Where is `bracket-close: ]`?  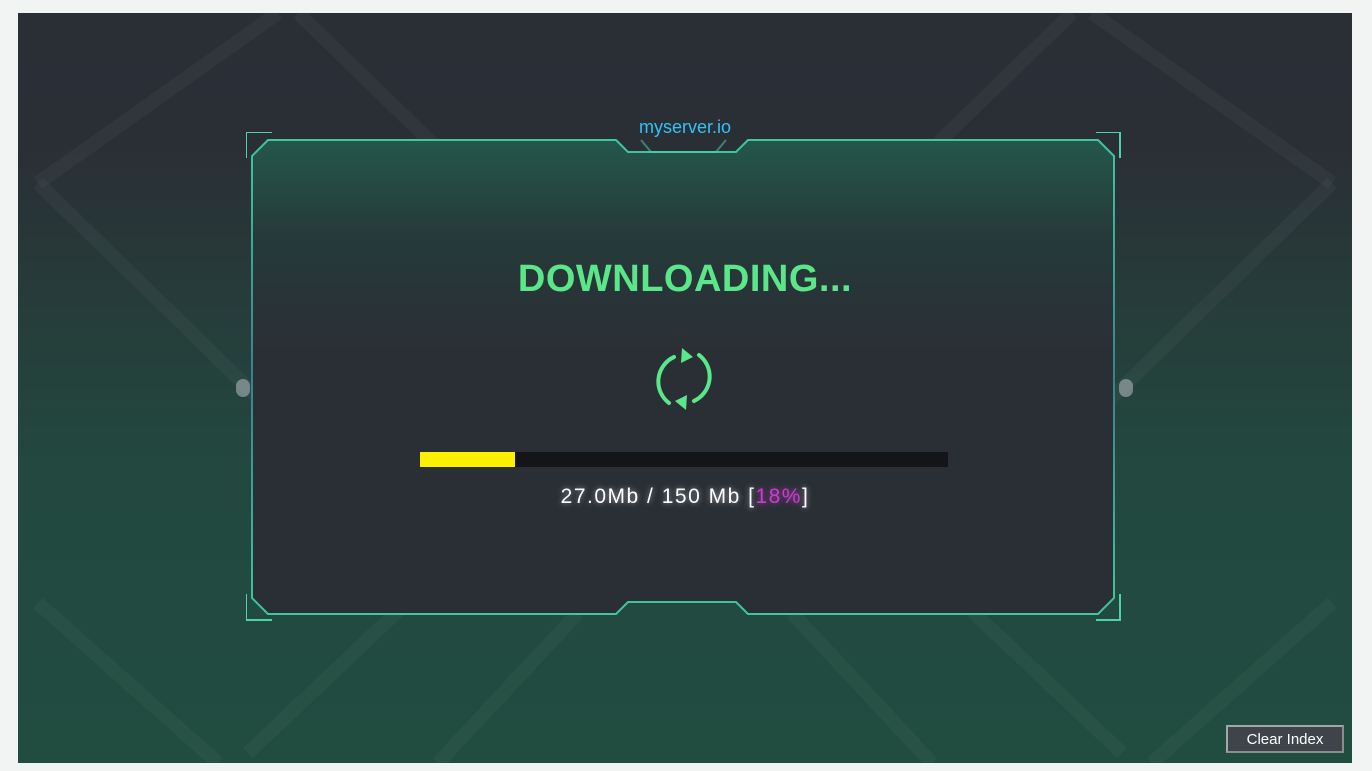 bracket-close: ] is located at coordinates (805, 496).